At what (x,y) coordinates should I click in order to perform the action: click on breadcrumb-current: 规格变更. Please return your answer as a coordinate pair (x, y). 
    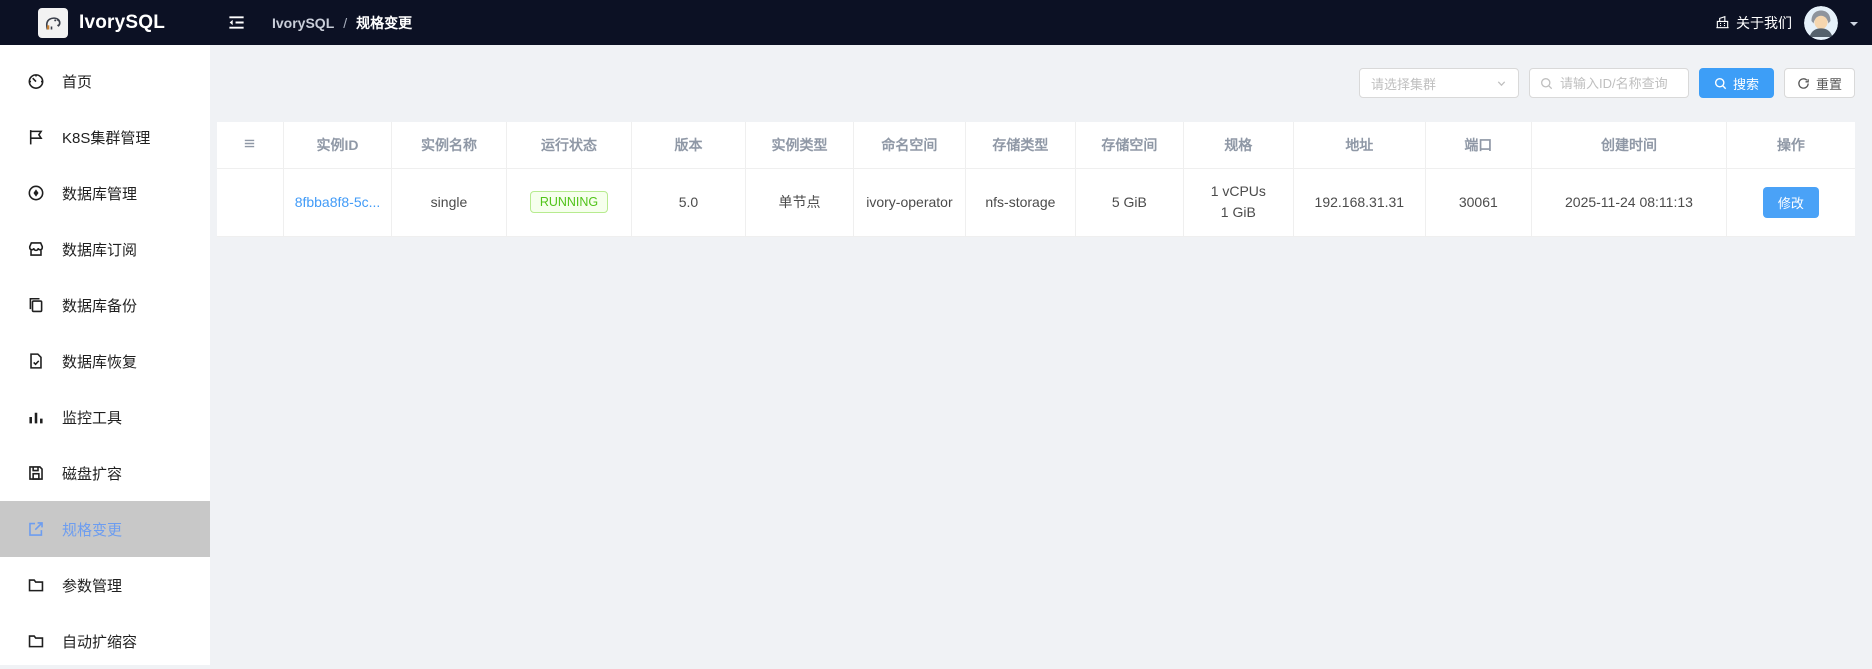
    Looking at the image, I should click on (384, 22).